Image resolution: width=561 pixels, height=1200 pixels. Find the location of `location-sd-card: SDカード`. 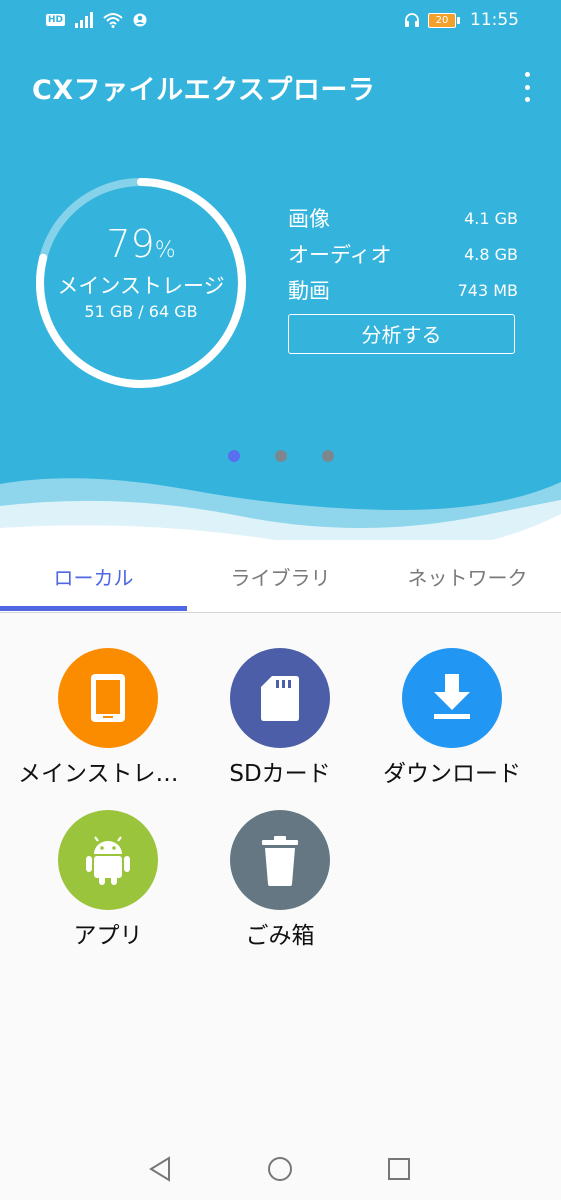

location-sd-card: SDカード is located at coordinates (280, 718).